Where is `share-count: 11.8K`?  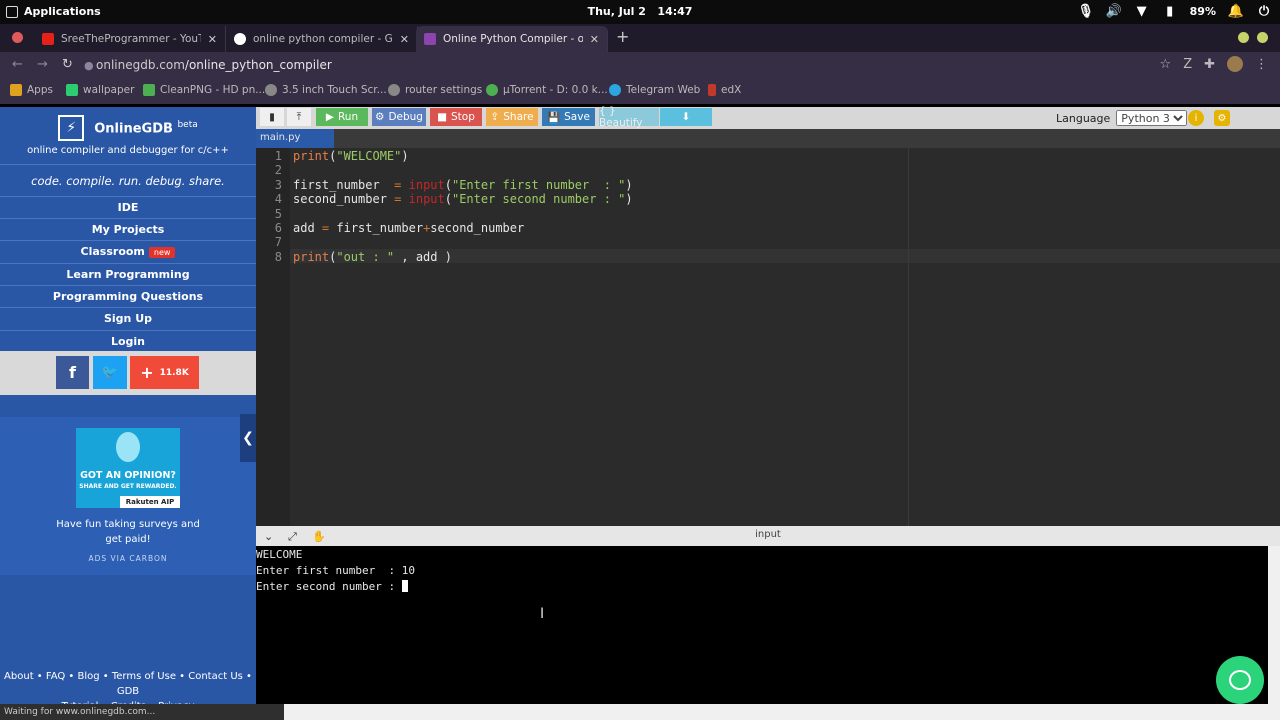 share-count: 11.8K is located at coordinates (174, 372).